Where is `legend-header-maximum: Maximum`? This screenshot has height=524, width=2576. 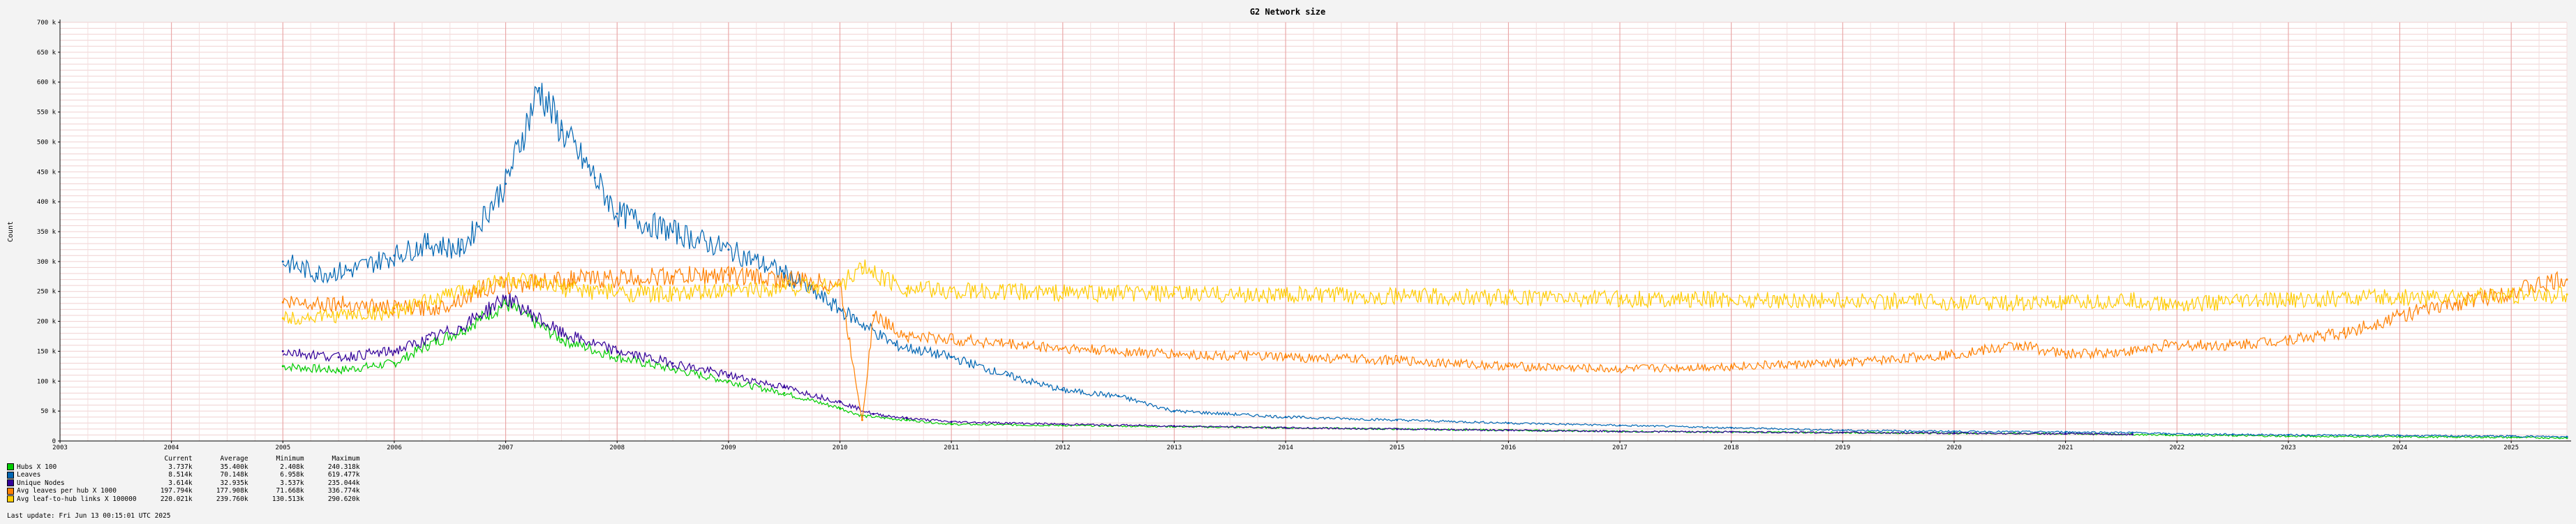
legend-header-maximum: Maximum is located at coordinates (346, 459).